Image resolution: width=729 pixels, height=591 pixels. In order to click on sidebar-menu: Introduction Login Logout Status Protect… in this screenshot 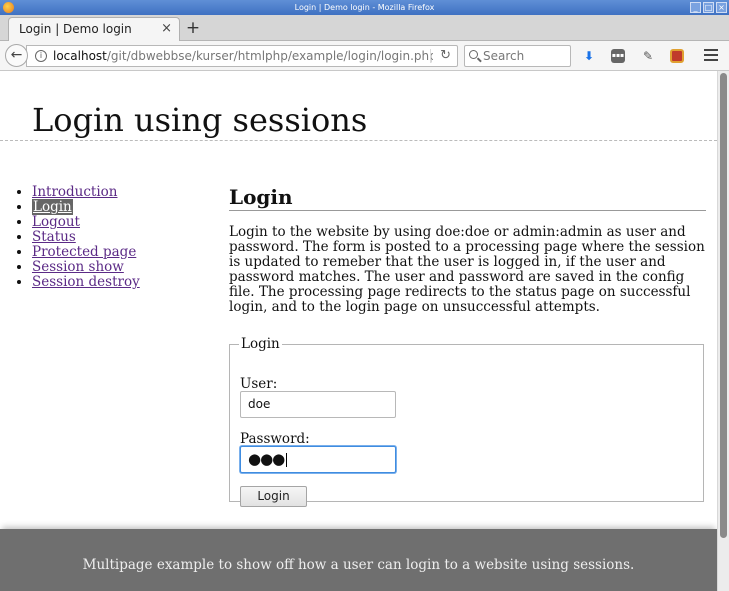, I will do `click(77, 237)`.